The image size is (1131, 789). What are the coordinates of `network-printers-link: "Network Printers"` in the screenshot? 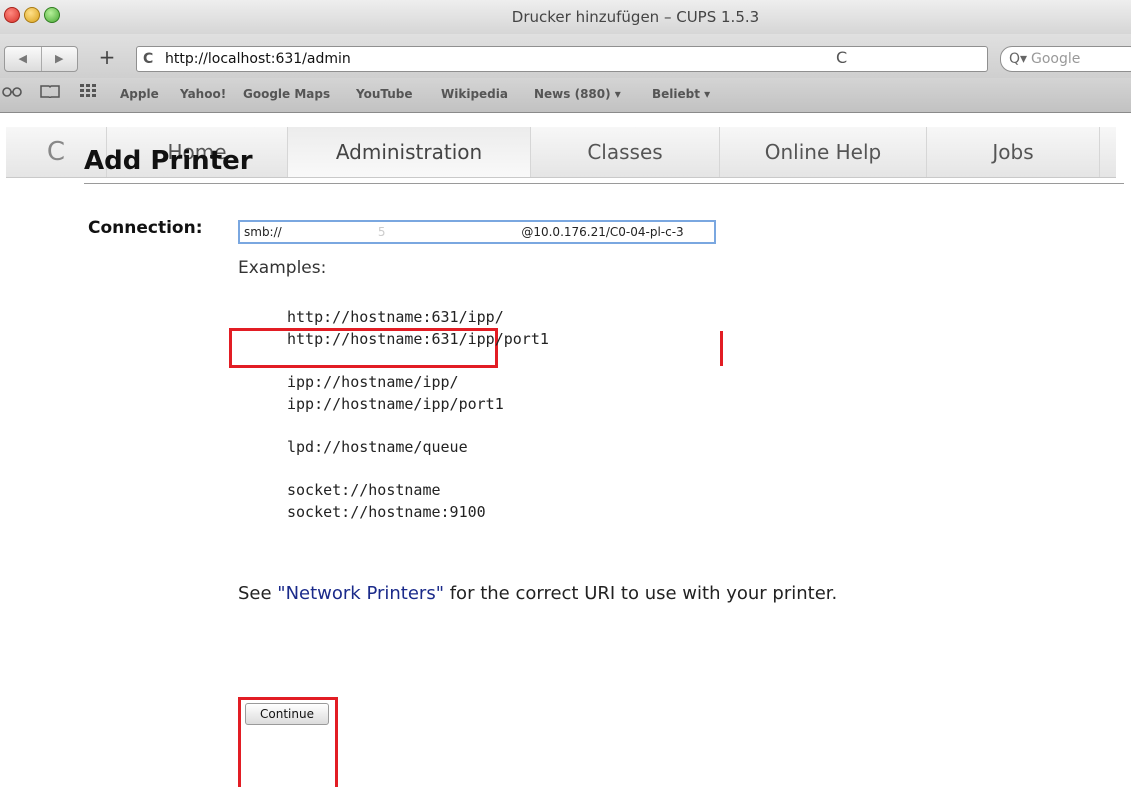 It's located at (360, 593).